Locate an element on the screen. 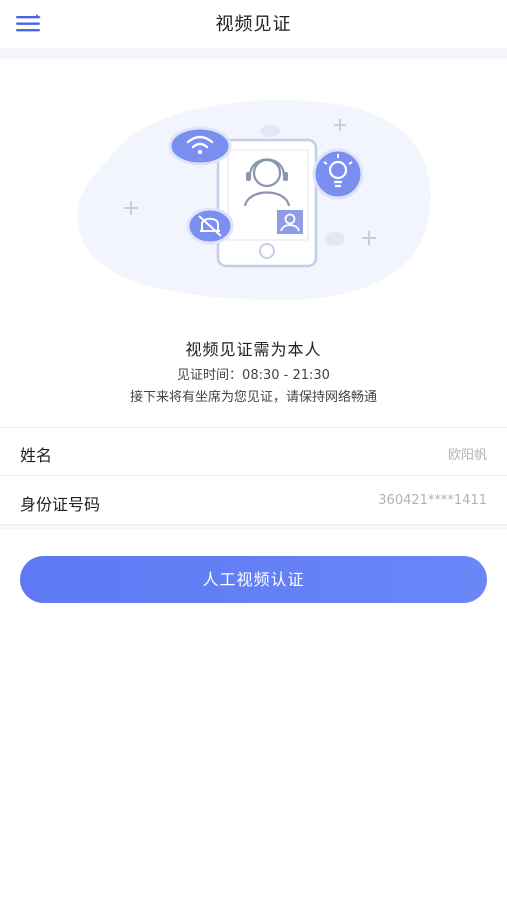 Image resolution: width=507 pixels, height=900 pixels. witness-note-text: 接下来将有坐席为您见证，请保持网络畅通 is located at coordinates (253, 397).